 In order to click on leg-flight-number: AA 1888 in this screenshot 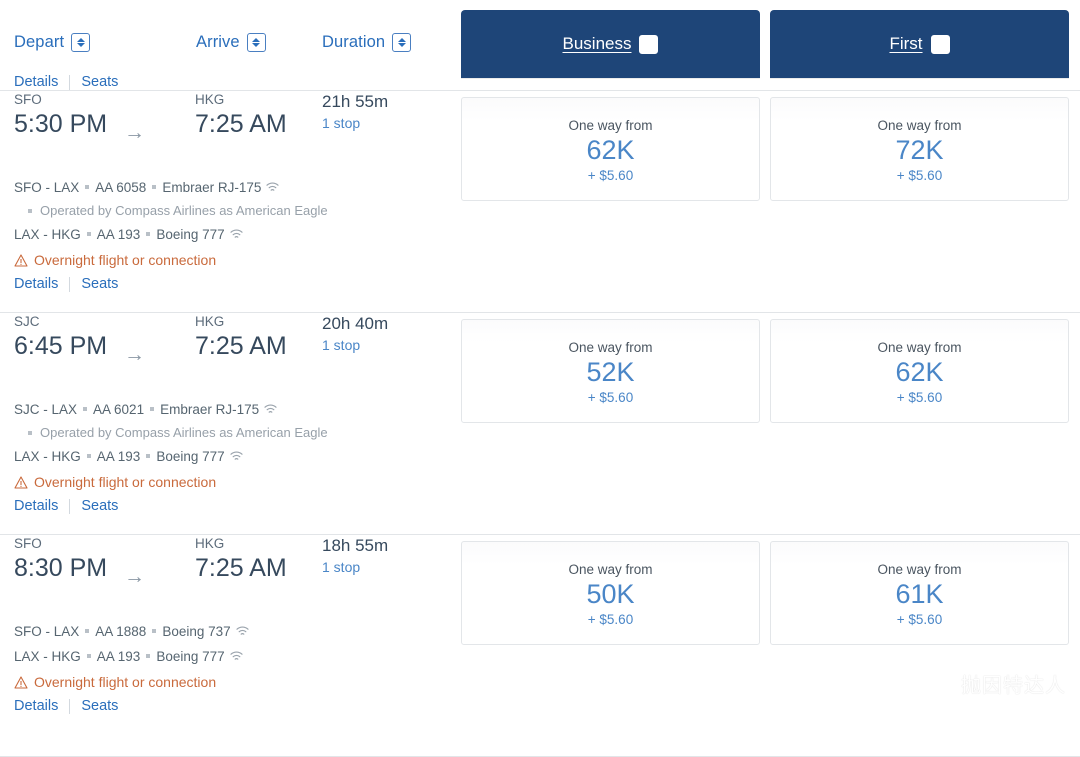, I will do `click(121, 631)`.